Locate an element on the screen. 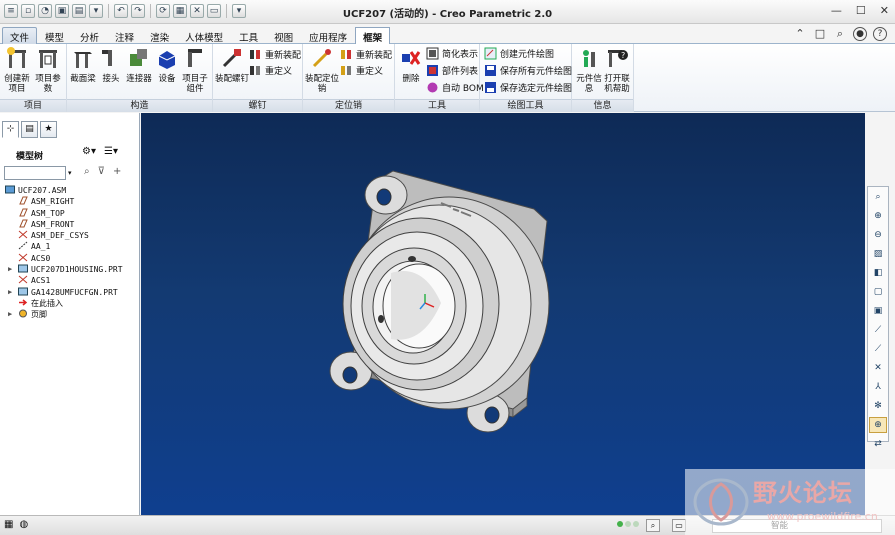  project-params-button: 项目参数 is located at coordinates (48, 70).